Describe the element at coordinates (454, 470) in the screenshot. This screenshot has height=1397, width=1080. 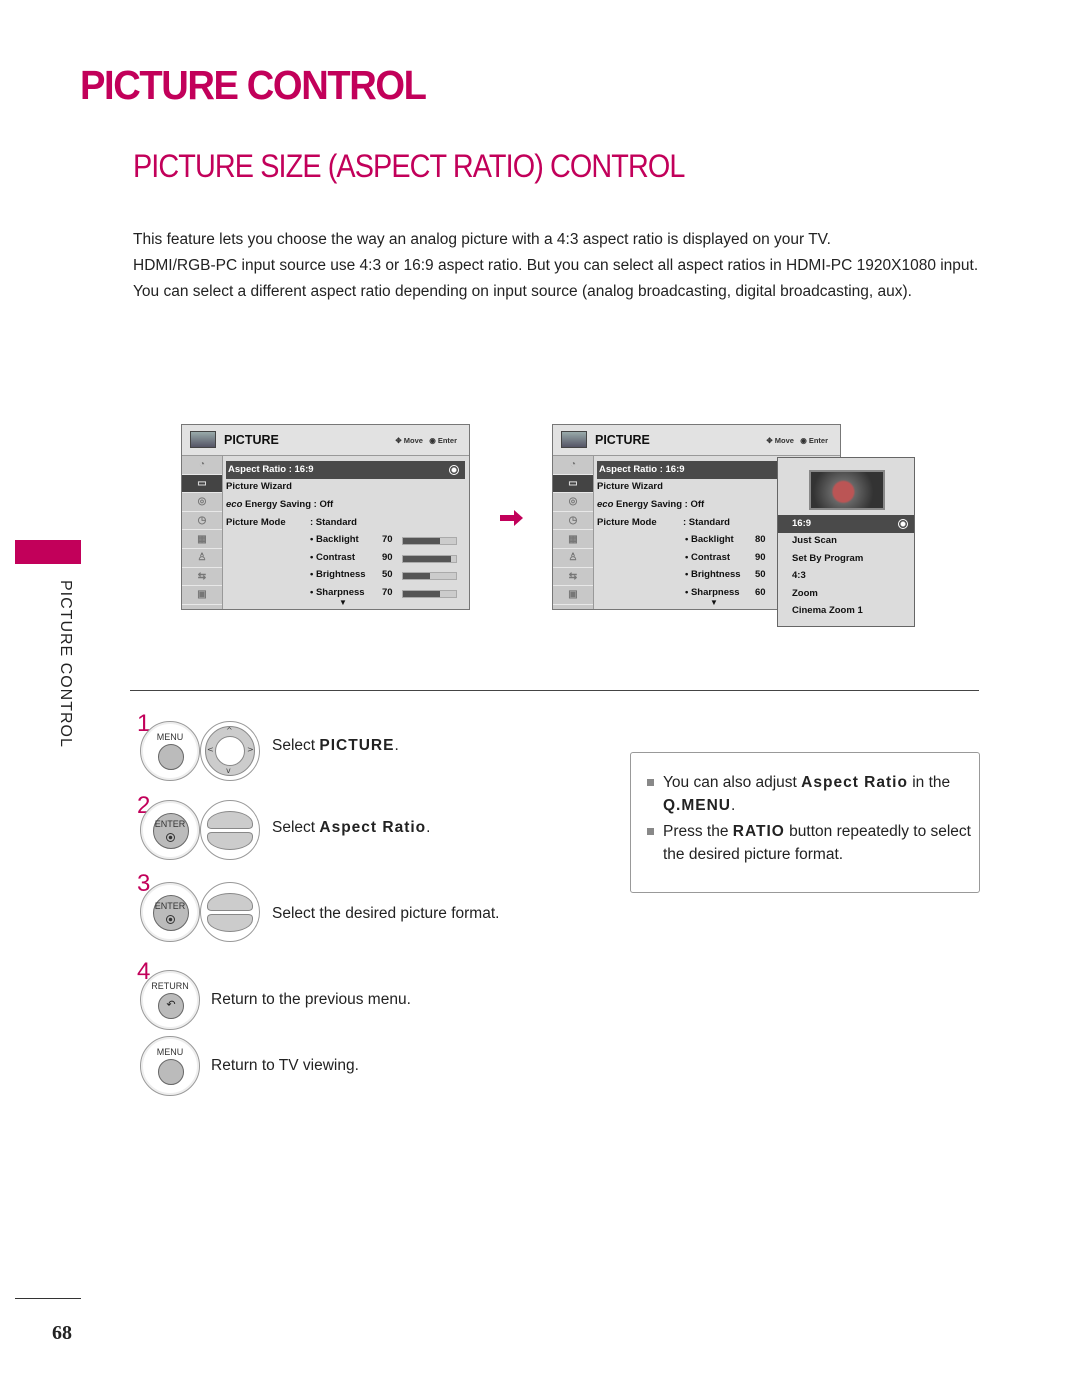
I see `selected-radio-icon` at that location.